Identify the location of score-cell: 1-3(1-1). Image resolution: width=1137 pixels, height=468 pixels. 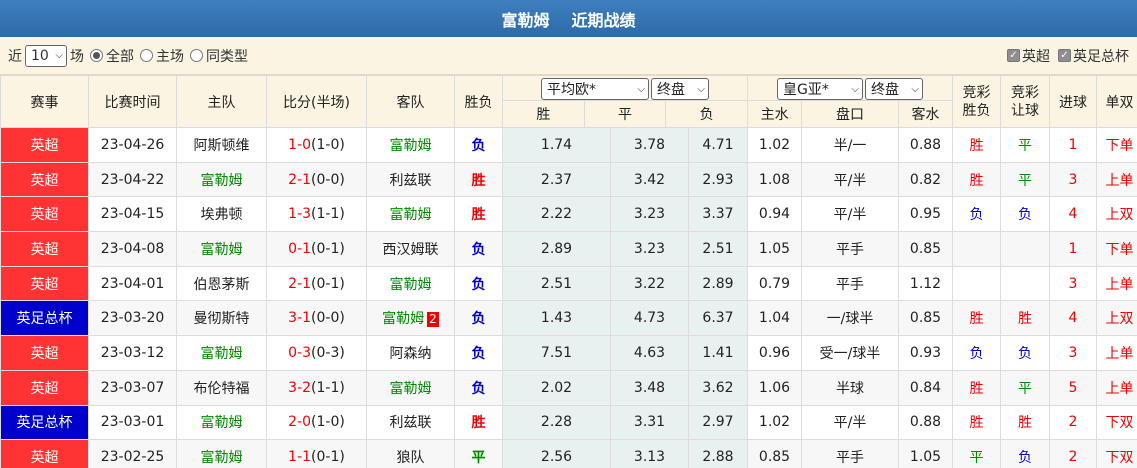
(316, 214).